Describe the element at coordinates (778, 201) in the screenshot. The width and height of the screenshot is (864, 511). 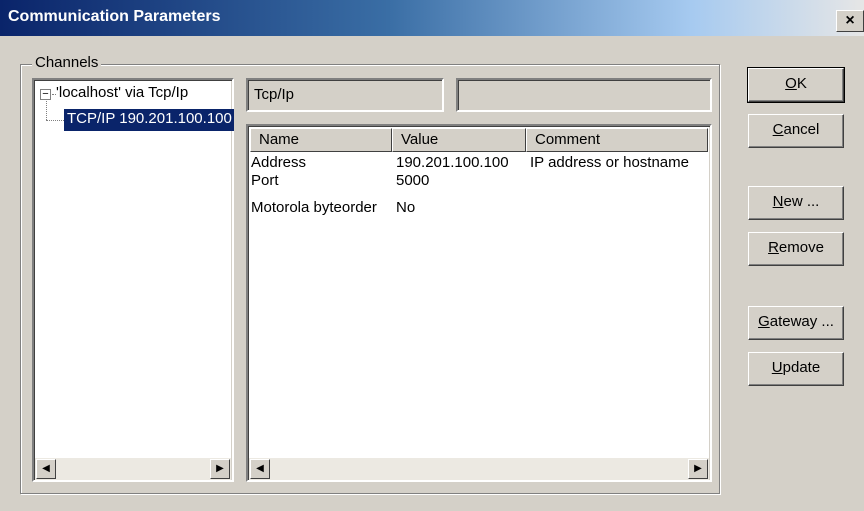
I see `new-mnemonic: N` at that location.